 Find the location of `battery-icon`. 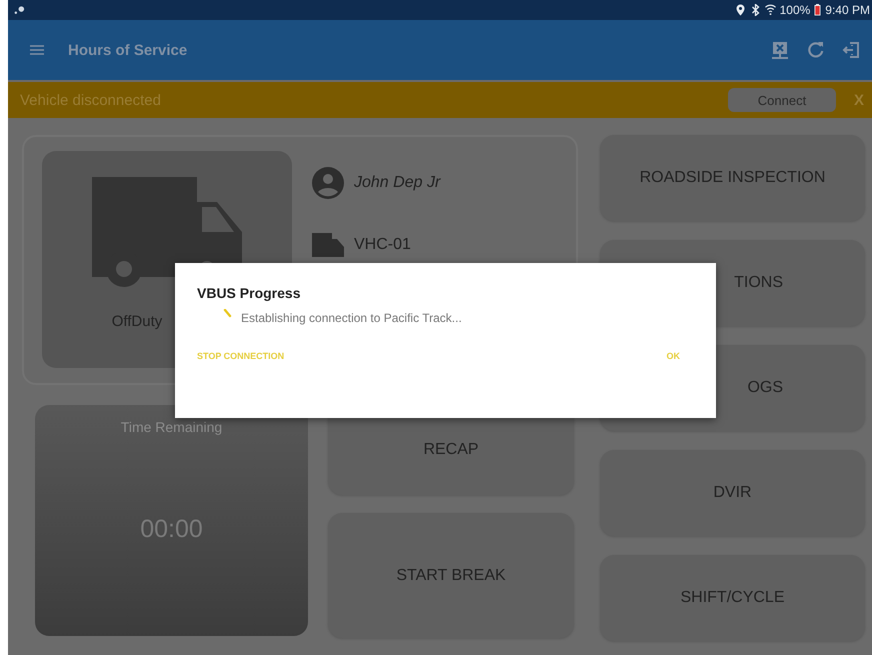

battery-icon is located at coordinates (818, 10).